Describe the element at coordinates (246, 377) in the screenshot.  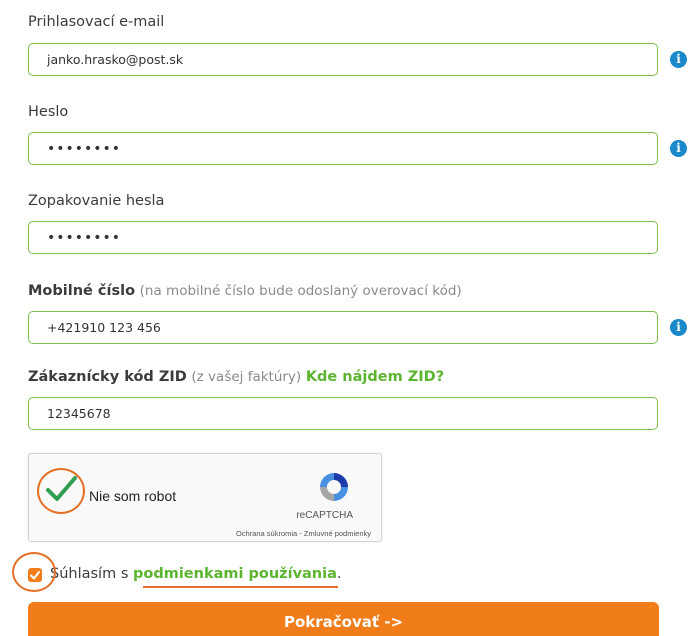
I see `zid-hint: (z vašej faktúry)` at that location.